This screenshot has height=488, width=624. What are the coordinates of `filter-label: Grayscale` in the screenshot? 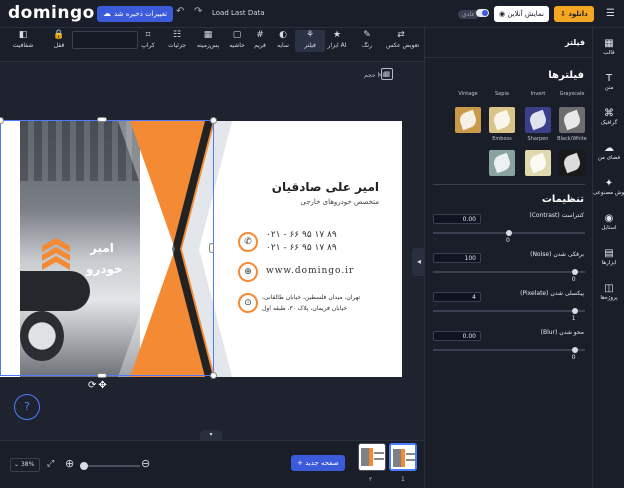 It's located at (572, 94).